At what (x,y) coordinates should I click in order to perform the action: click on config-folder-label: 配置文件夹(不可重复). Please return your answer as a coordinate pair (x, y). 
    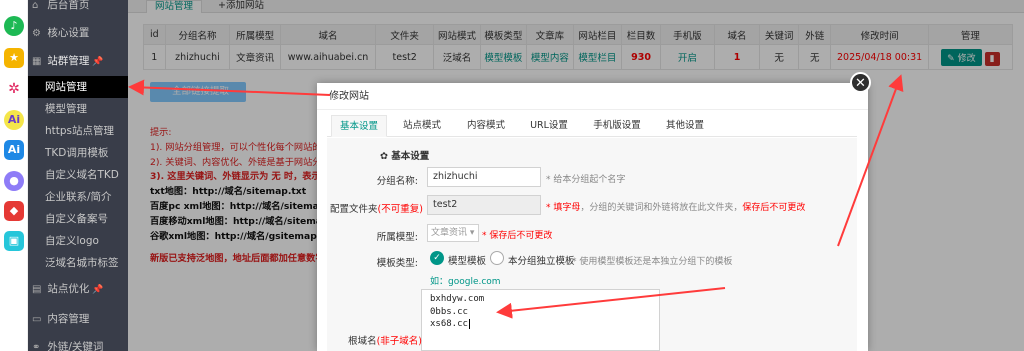
    Looking at the image, I should click on (376, 209).